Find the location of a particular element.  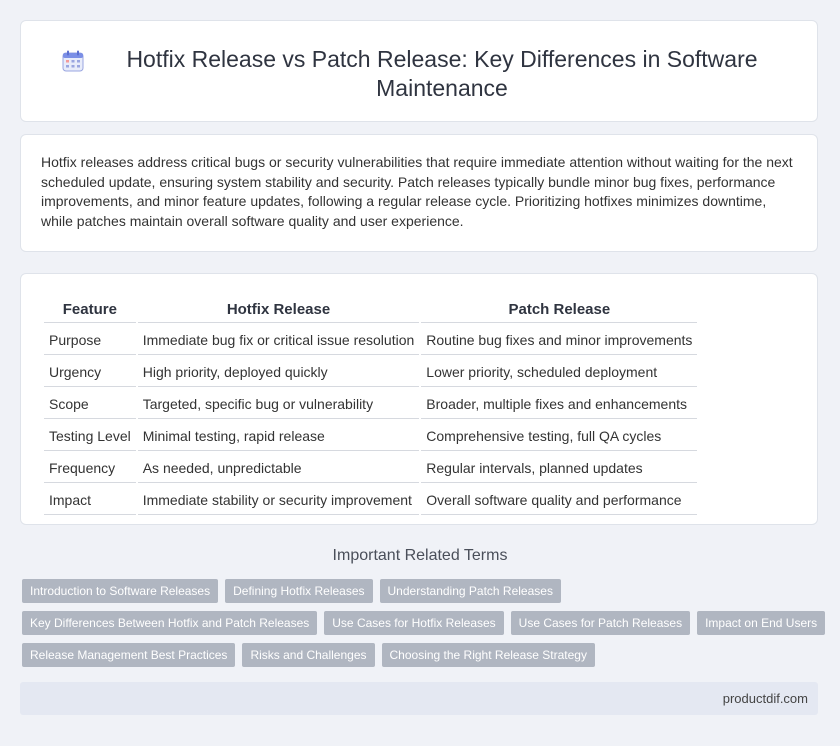

table-cell: Targeted, specific bug or vulnerability is located at coordinates (278, 404).